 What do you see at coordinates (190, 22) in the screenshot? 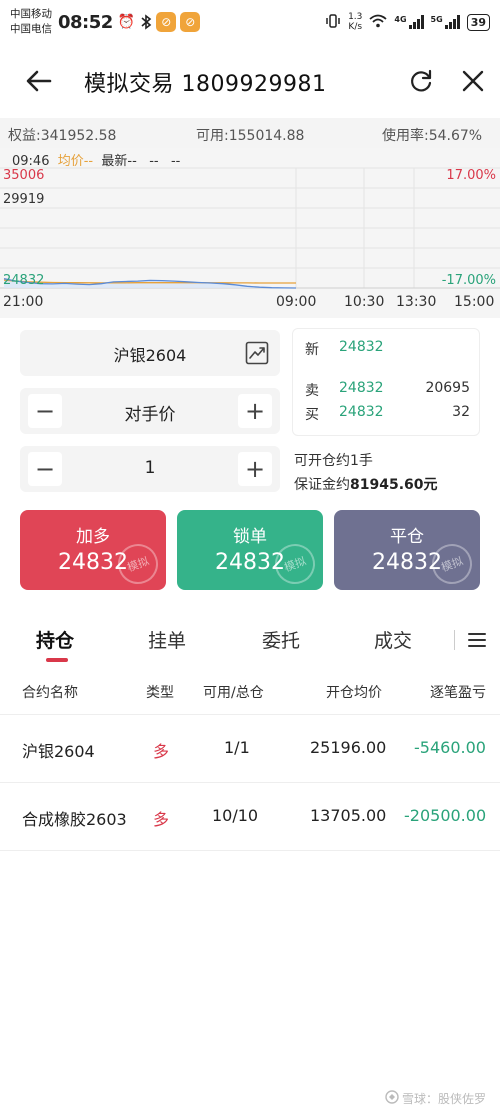
I see `app-notification-icon-2: ⊘` at bounding box center [190, 22].